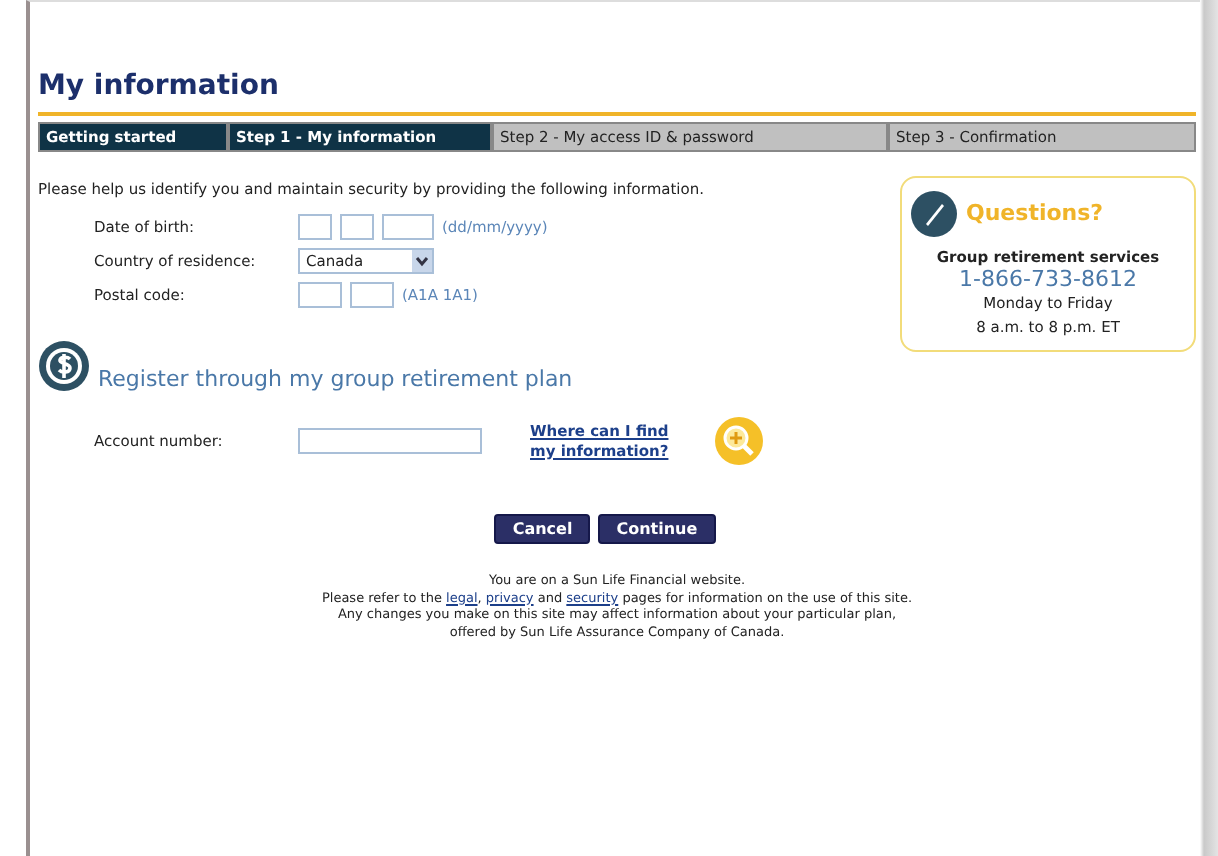 The width and height of the screenshot is (1218, 856). What do you see at coordinates (390, 441) in the screenshot?
I see `account-number-field` at bounding box center [390, 441].